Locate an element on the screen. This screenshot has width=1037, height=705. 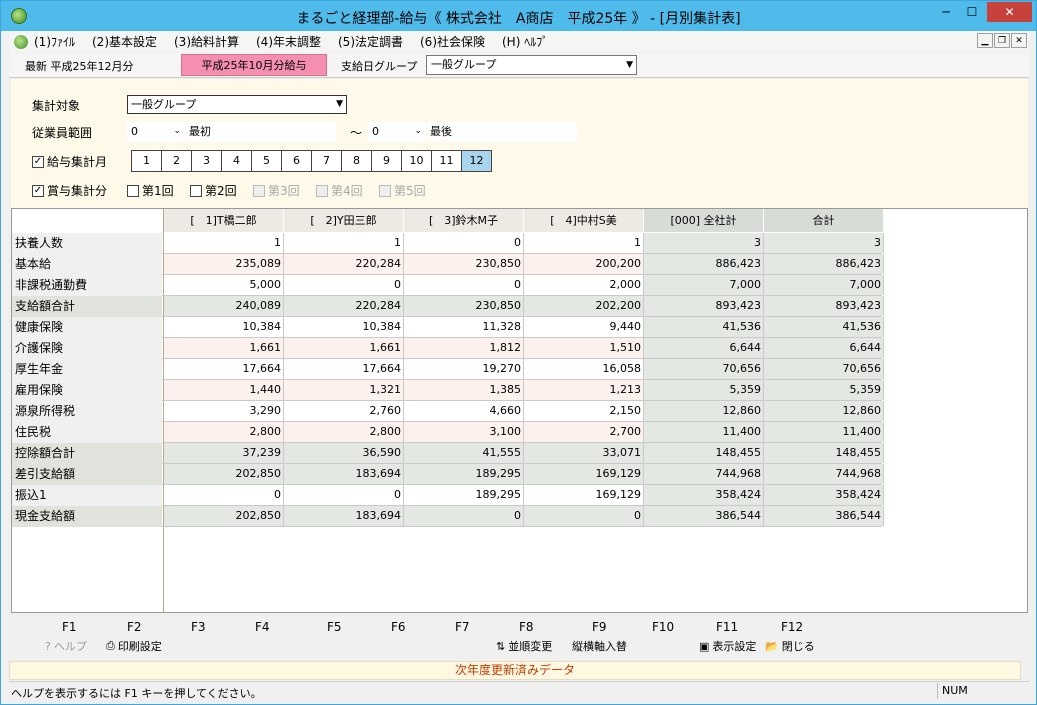
table-cell: 1,321 is located at coordinates (344, 390).